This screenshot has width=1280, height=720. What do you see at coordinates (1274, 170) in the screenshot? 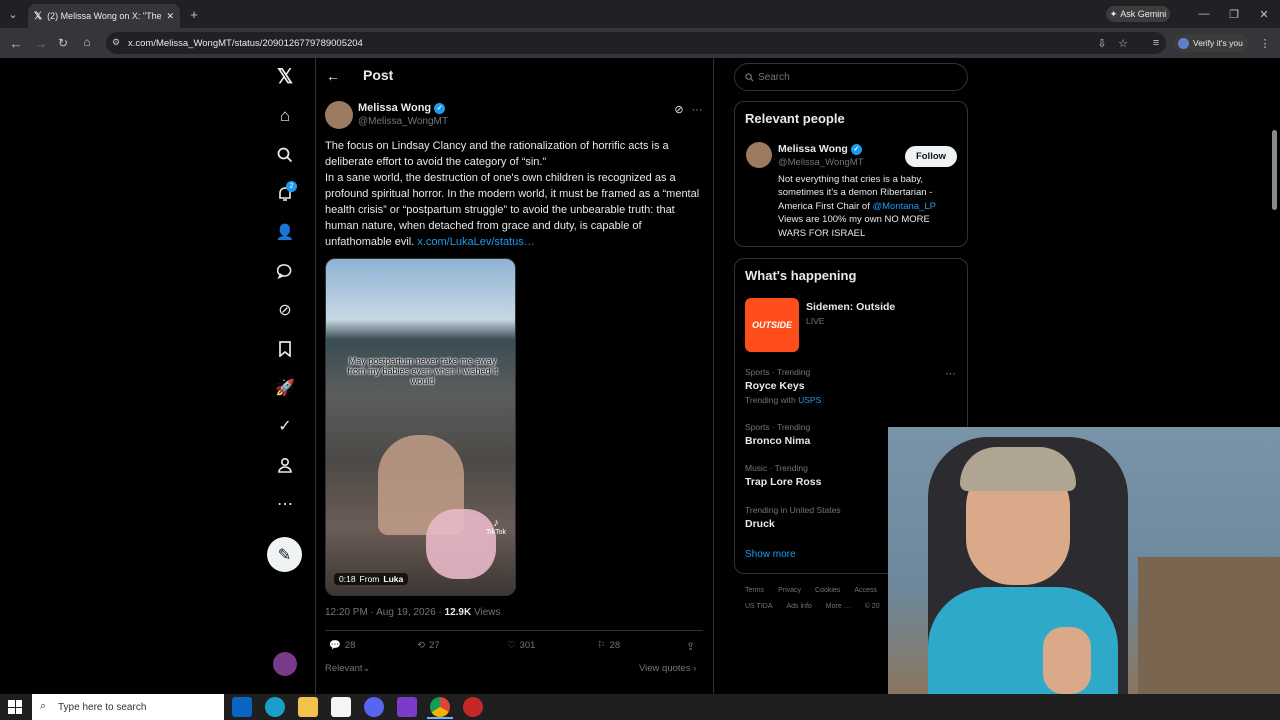
I see `scrollbar-thumb` at bounding box center [1274, 170].